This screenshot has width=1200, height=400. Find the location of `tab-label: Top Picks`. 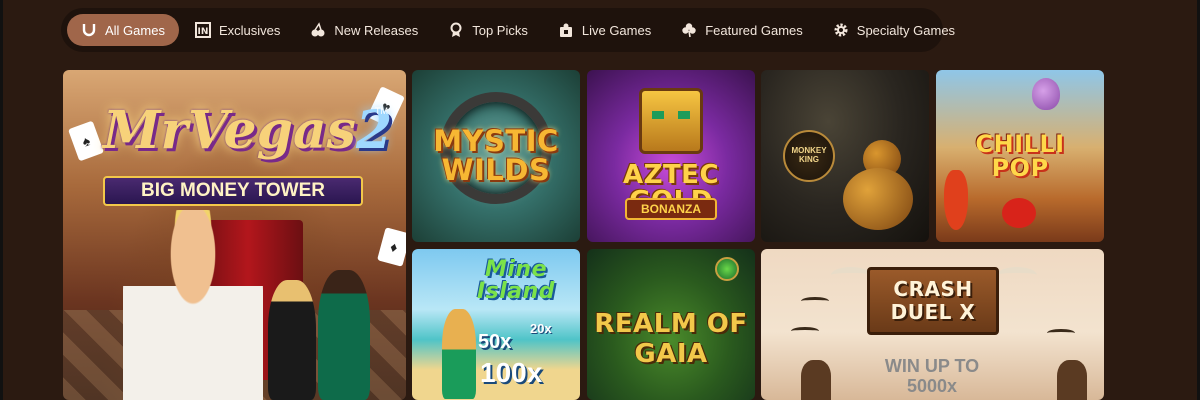

tab-label: Top Picks is located at coordinates (500, 30).